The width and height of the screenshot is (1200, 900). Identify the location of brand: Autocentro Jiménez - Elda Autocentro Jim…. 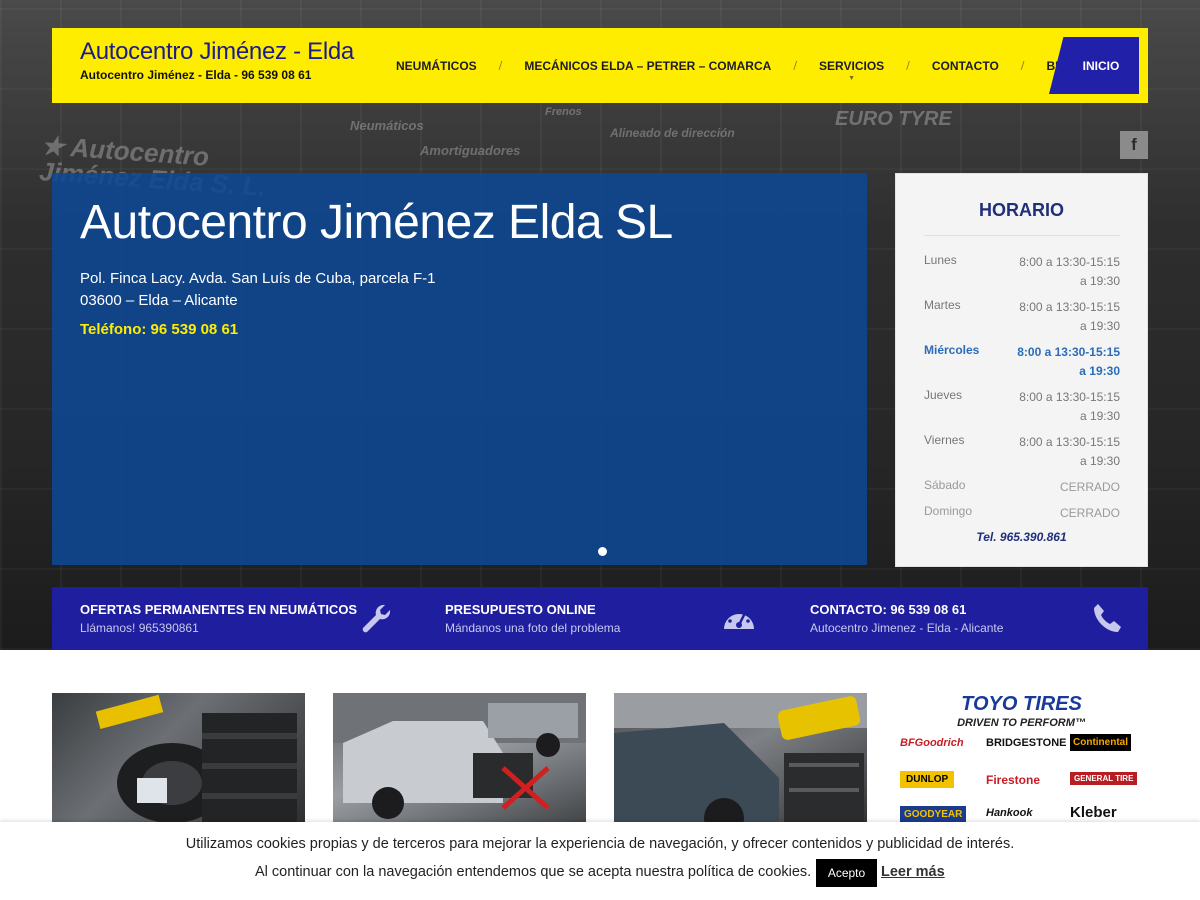
(217, 60).